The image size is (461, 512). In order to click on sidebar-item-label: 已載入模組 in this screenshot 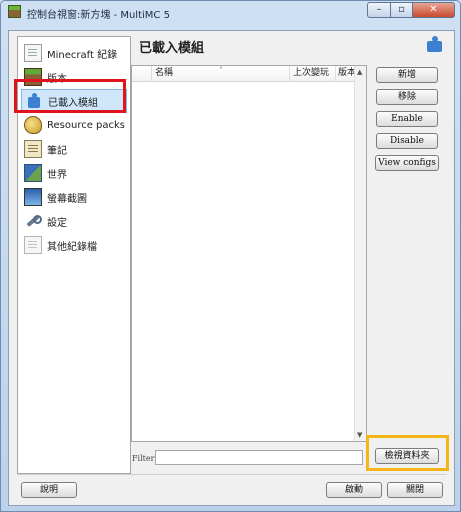, I will do `click(73, 103)`.